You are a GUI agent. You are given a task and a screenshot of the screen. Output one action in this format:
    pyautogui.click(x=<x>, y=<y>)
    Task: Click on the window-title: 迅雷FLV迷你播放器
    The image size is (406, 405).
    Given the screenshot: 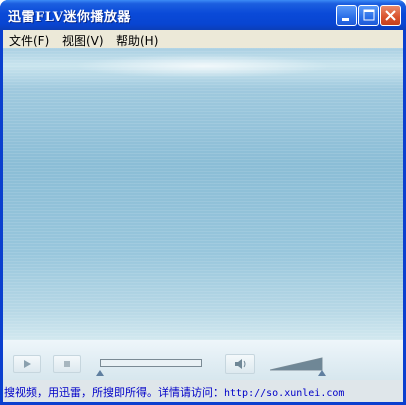 What is the action you would take?
    pyautogui.click(x=69, y=17)
    